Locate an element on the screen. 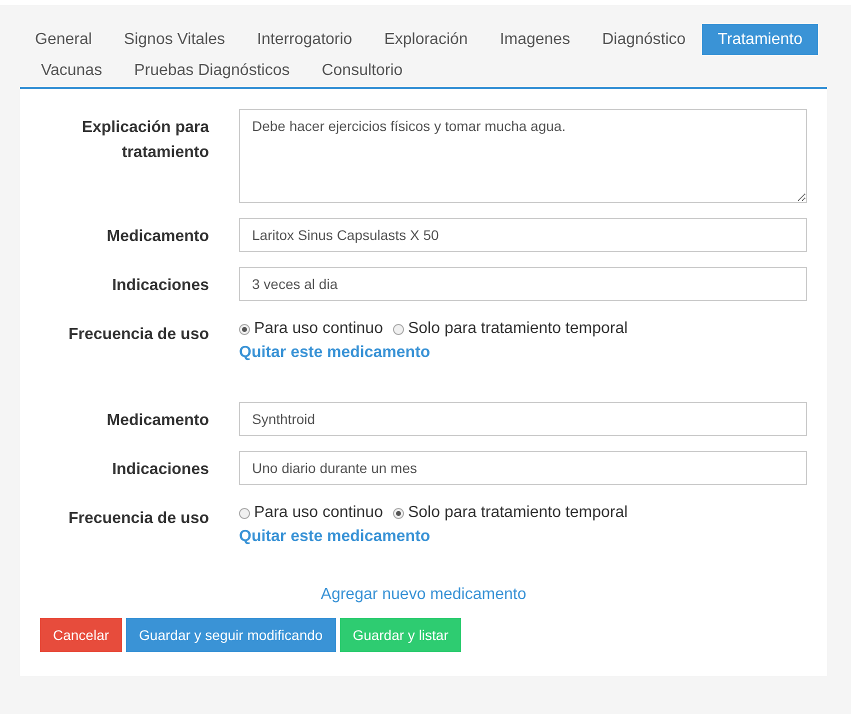  tab: Exploración is located at coordinates (426, 39).